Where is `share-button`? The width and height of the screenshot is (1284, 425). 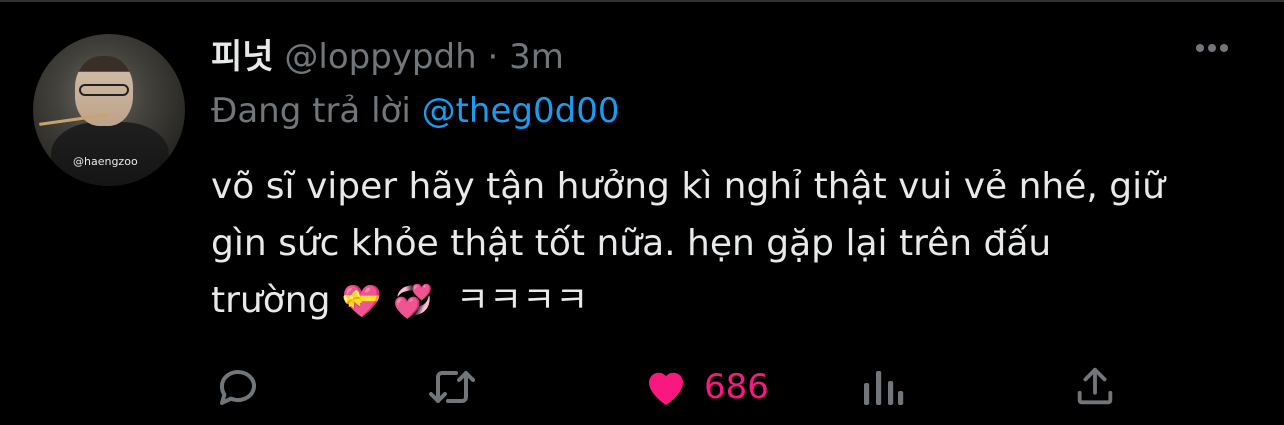
share-button is located at coordinates (1095, 387).